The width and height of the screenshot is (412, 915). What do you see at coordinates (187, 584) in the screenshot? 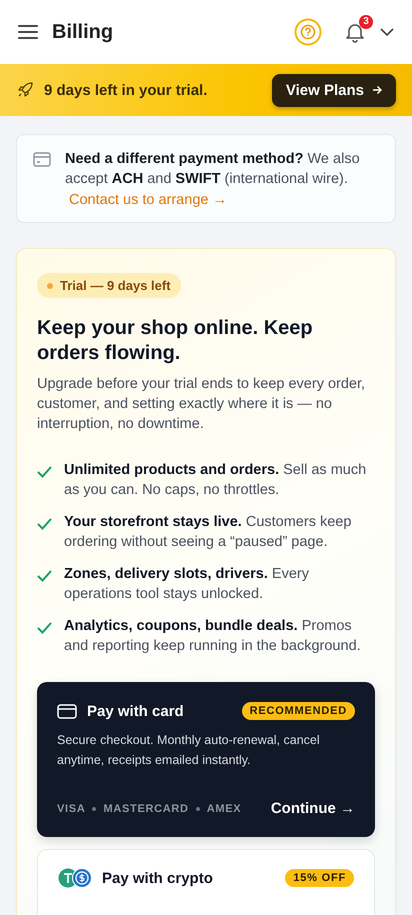
I see `feature-text: Zones, delivery slots, drivers. Every operations tool stays unlocked.` at bounding box center [187, 584].